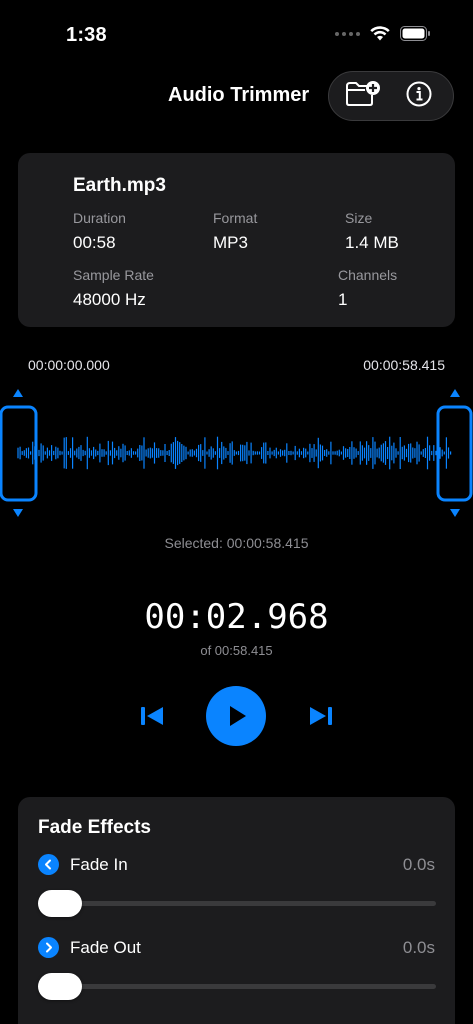 The width and height of the screenshot is (473, 1024). What do you see at coordinates (48, 864) in the screenshot?
I see `fade-in-icon` at bounding box center [48, 864].